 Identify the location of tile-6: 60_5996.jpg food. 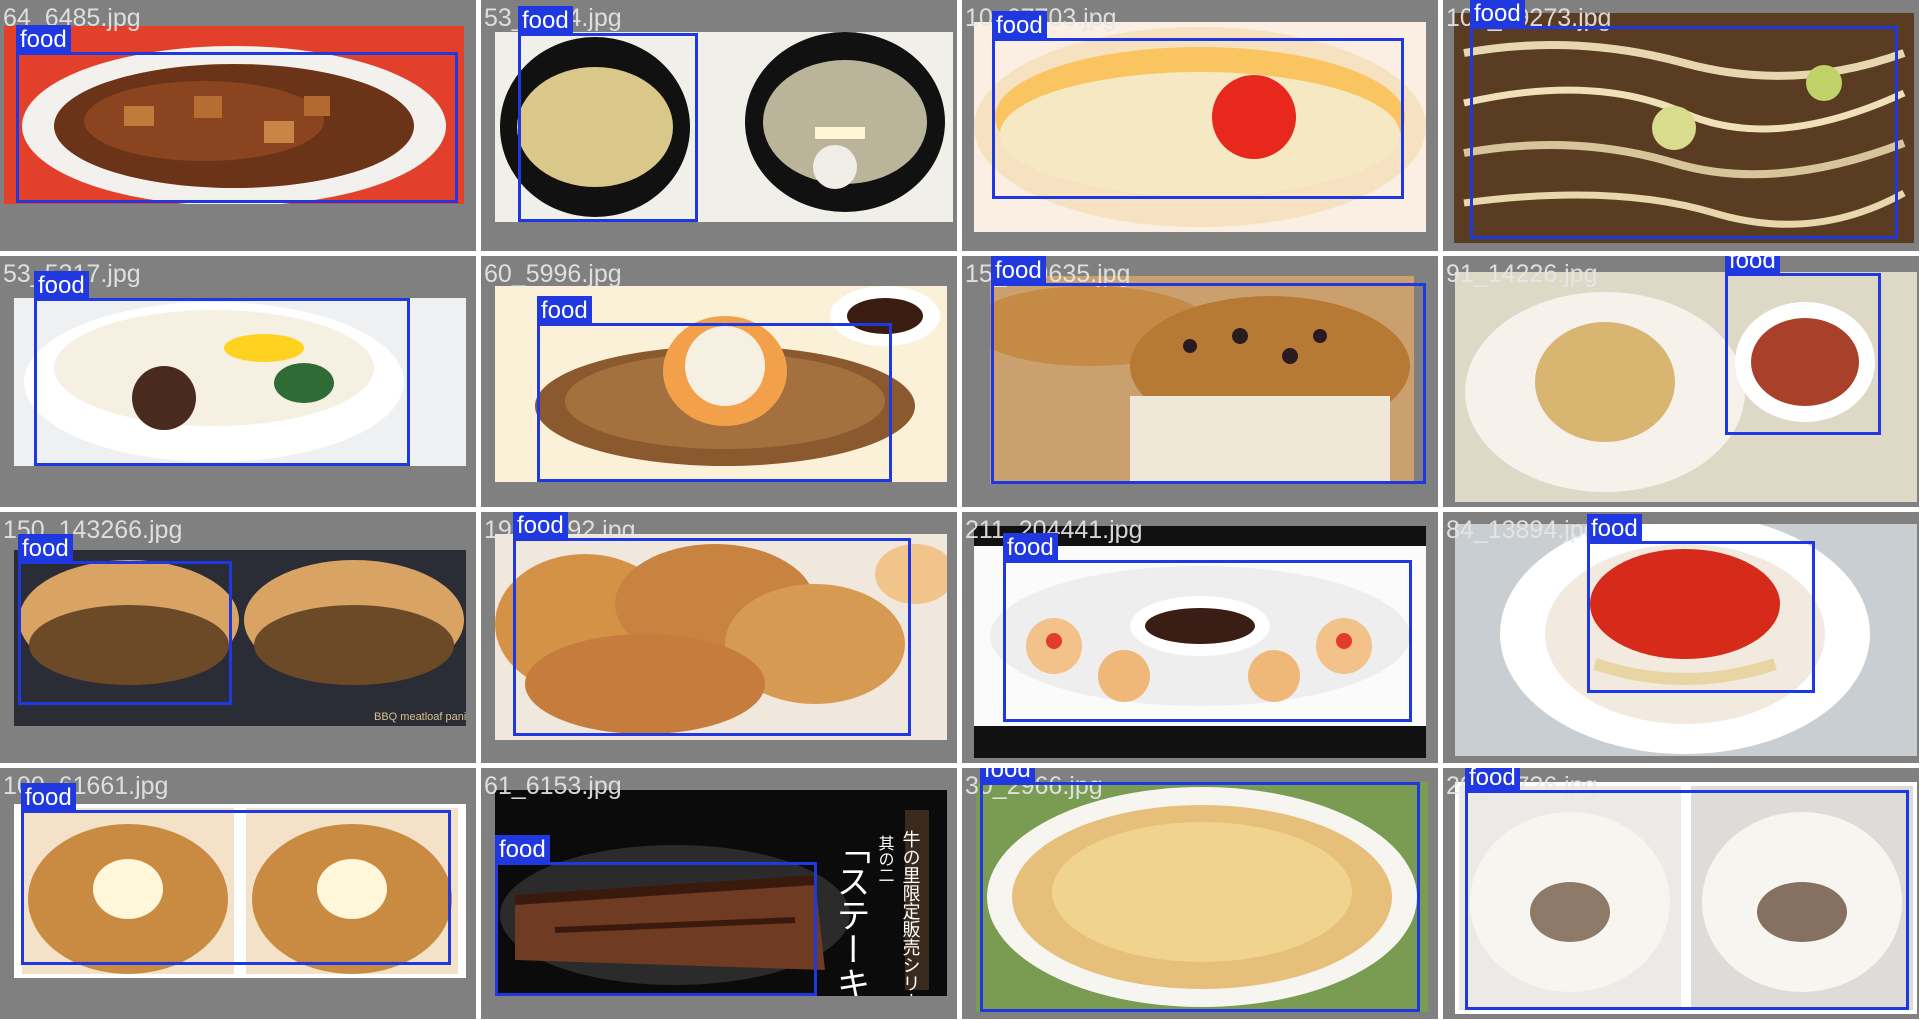
(719, 381).